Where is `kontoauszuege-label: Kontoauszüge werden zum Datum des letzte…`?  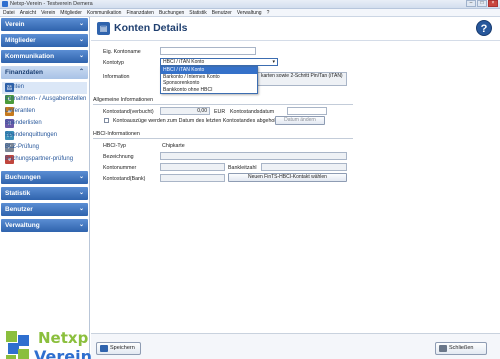
kontoauszuege-label: Kontoauszüge werden zum Datum des letzte… is located at coordinates (195, 121).